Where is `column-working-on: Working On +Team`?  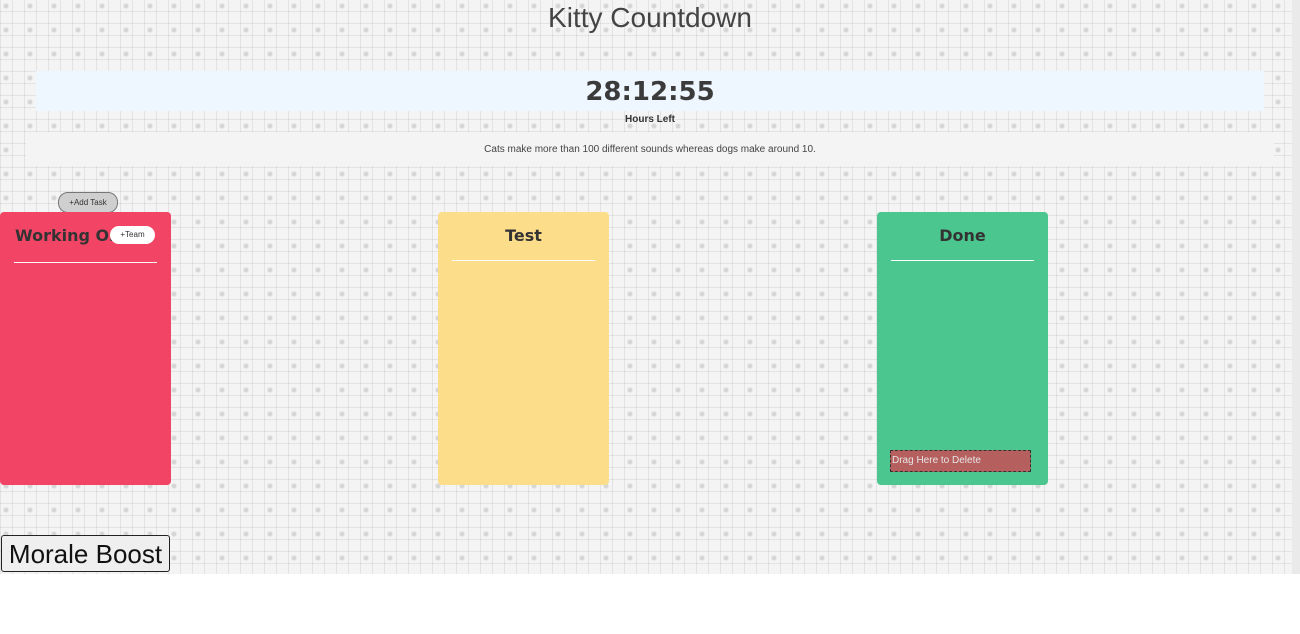
column-working-on: Working On +Team is located at coordinates (85, 348).